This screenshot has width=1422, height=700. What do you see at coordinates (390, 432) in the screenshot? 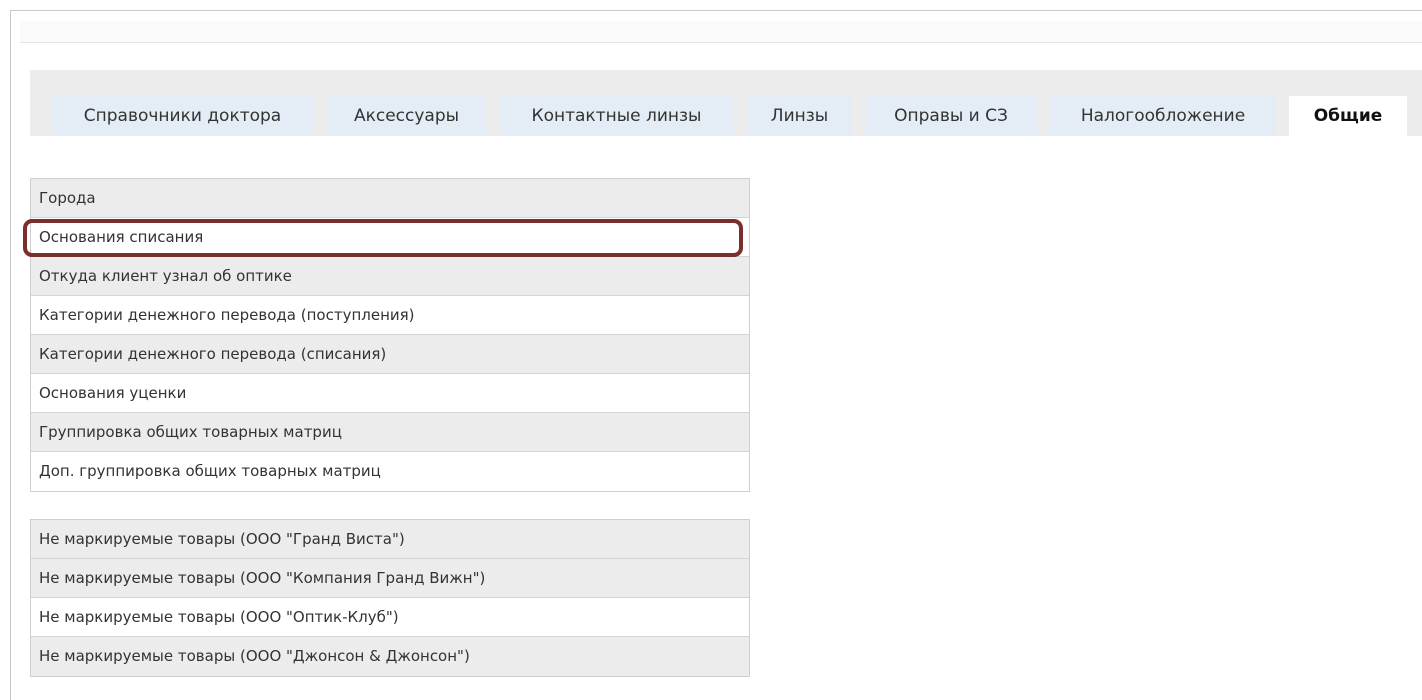
I see `list-item-matrix-grouping: Группировка общих товарных матриц` at bounding box center [390, 432].